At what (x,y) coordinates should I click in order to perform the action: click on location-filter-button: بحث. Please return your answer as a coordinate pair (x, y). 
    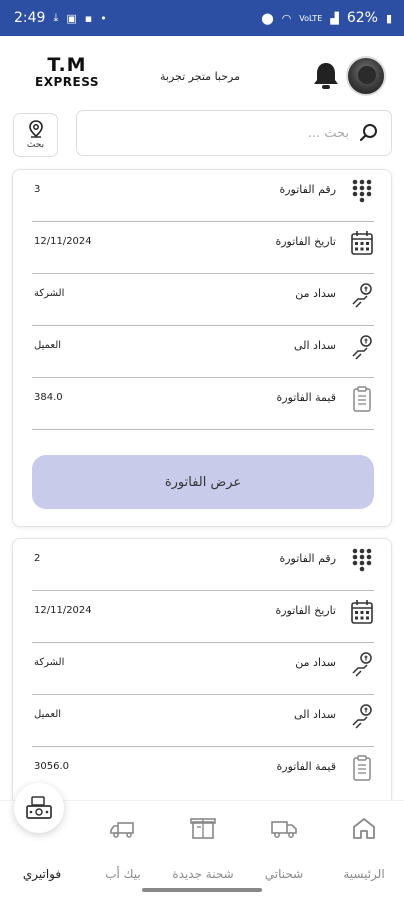
    Looking at the image, I should click on (35, 135).